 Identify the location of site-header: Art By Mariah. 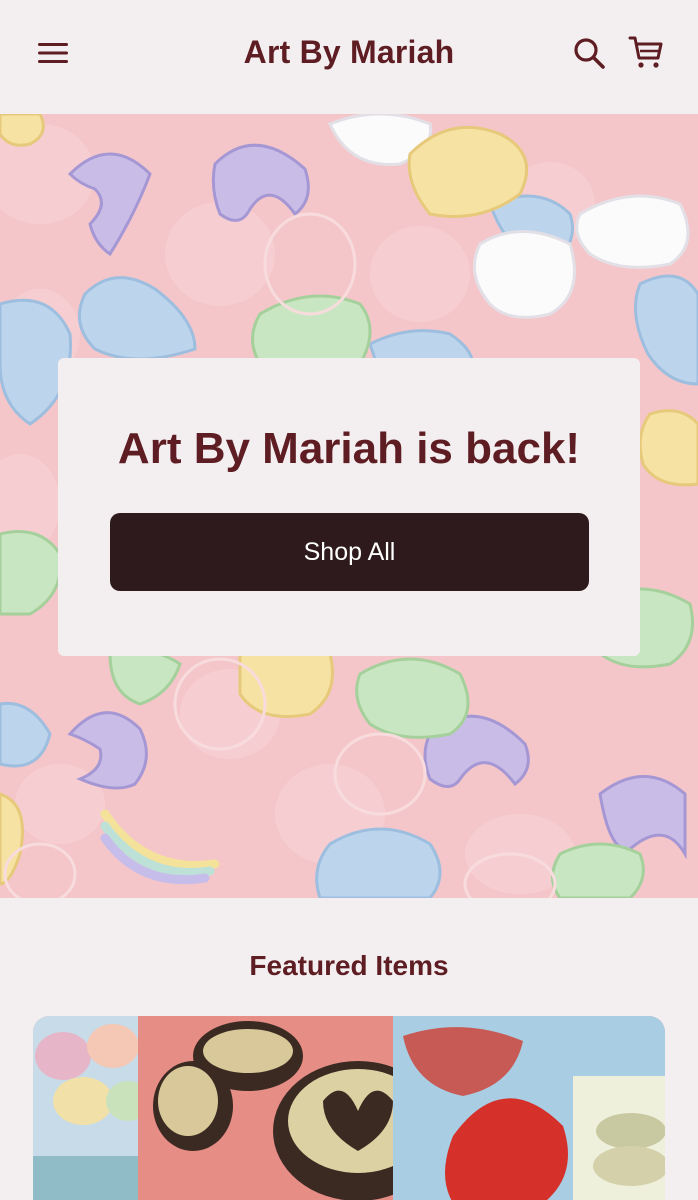
(349, 57).